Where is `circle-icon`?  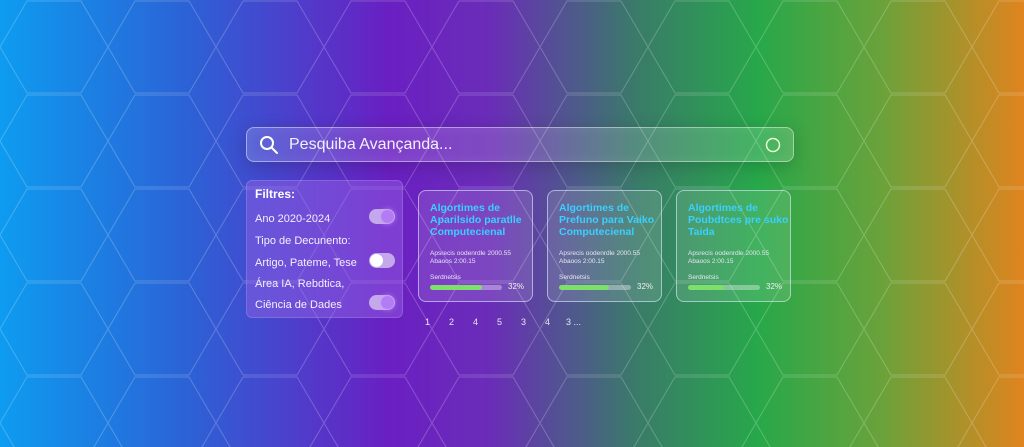 circle-icon is located at coordinates (773, 145).